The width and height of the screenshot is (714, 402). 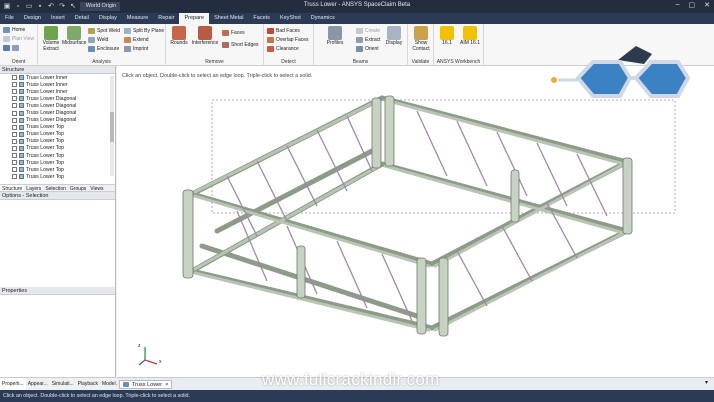 I want to click on tab-file: File, so click(x=9, y=18).